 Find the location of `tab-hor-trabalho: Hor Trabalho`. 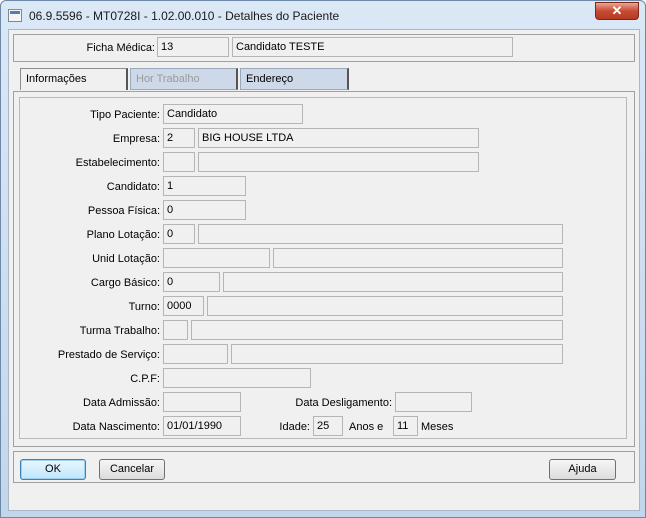

tab-hor-trabalho: Hor Trabalho is located at coordinates (184, 79).